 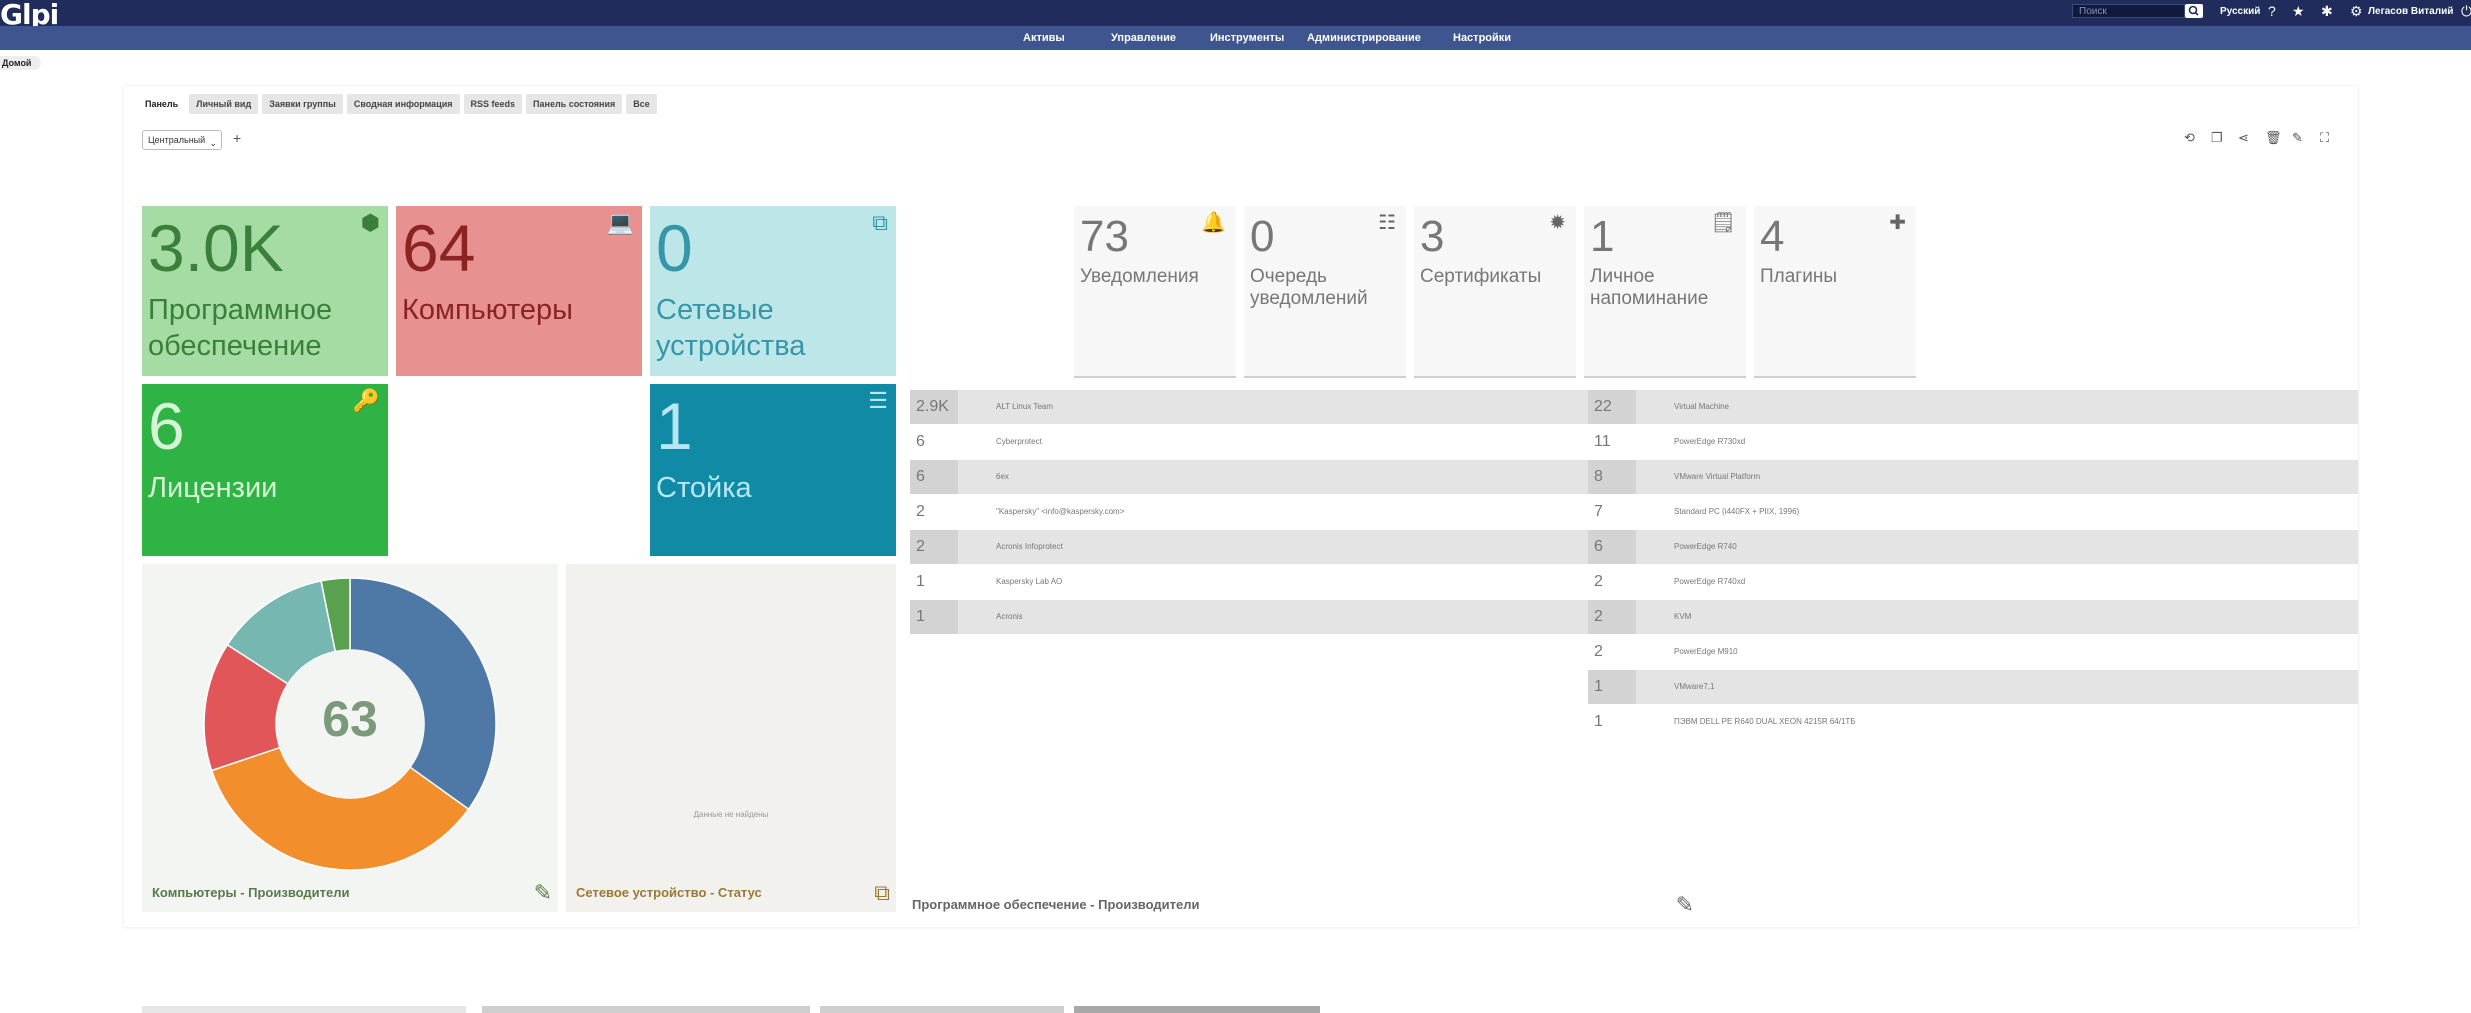 What do you see at coordinates (1056, 904) in the screenshot?
I see `panel-title: Программное обеспечение - Производители` at bounding box center [1056, 904].